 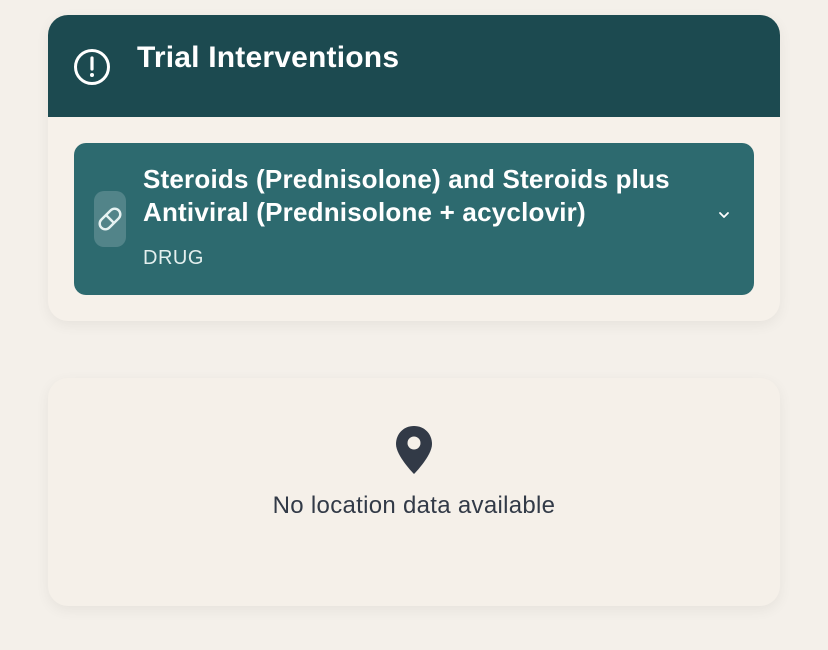 I want to click on interventions-title: Trial Interventions, so click(x=268, y=57).